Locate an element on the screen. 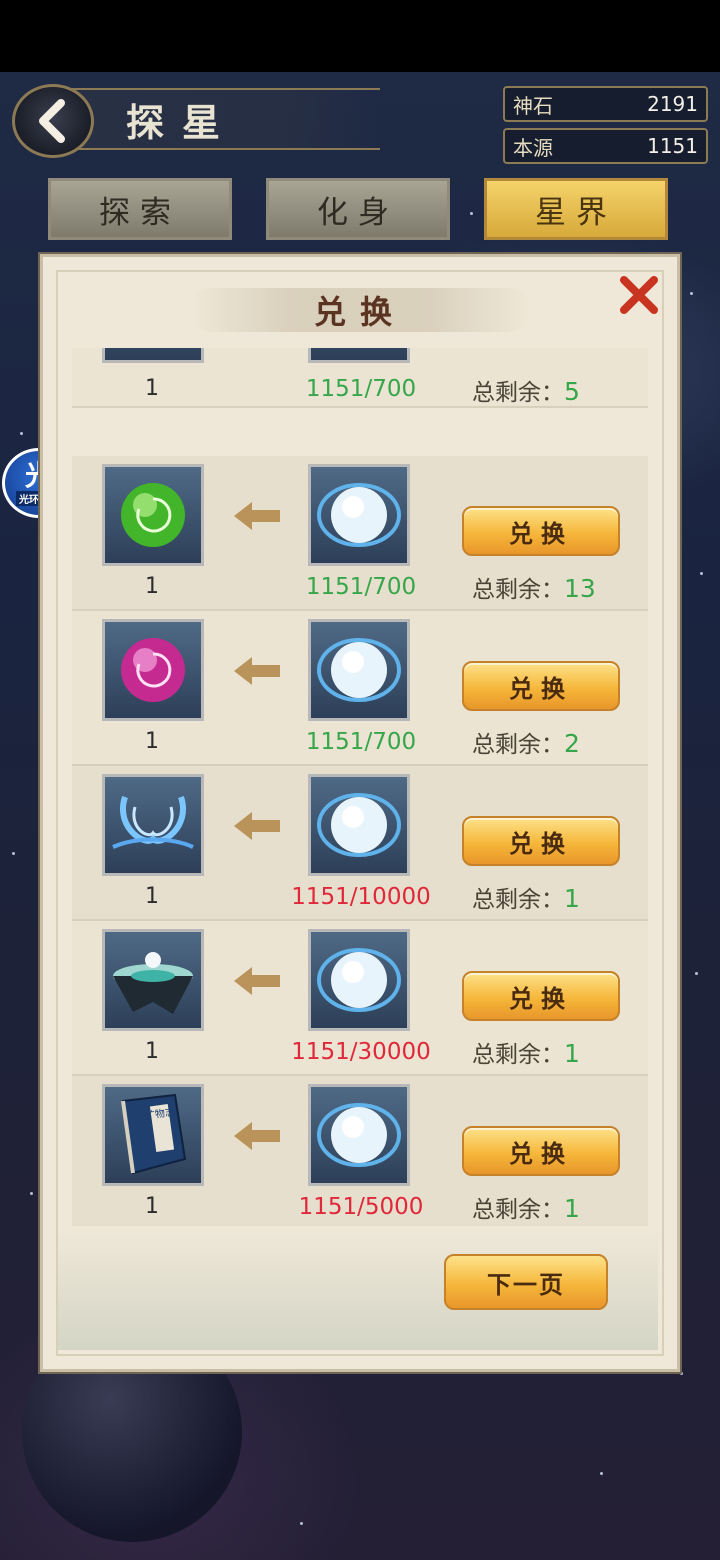 This screenshot has width=720, height=1560. cyan-orb-icon is located at coordinates (153, 354).